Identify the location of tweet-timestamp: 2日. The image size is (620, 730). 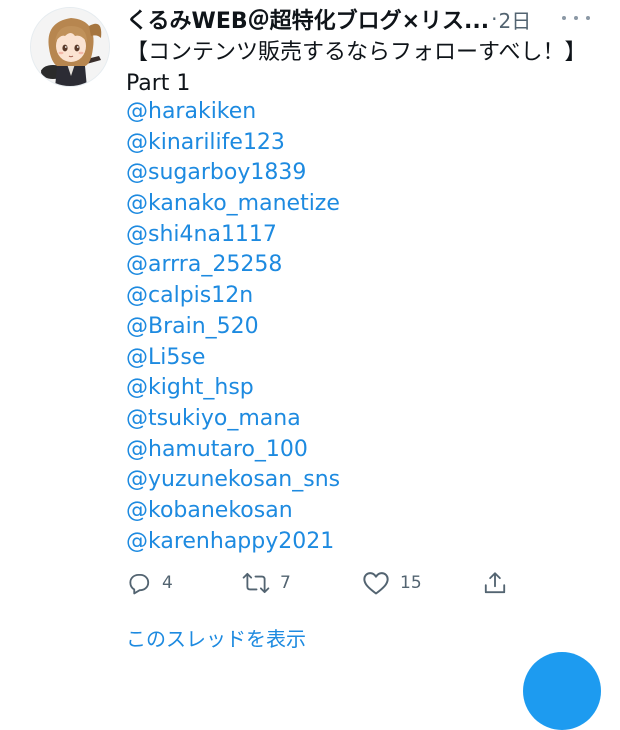
(515, 19).